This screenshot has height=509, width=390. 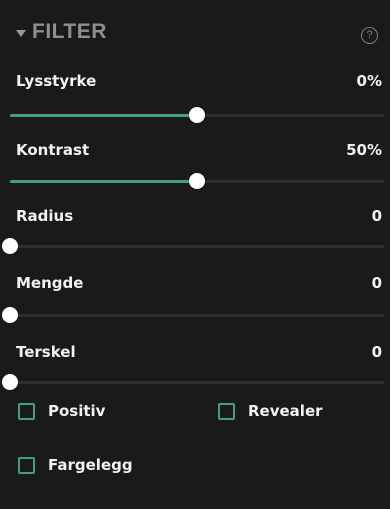 I want to click on help-icon: ?, so click(x=369, y=35).